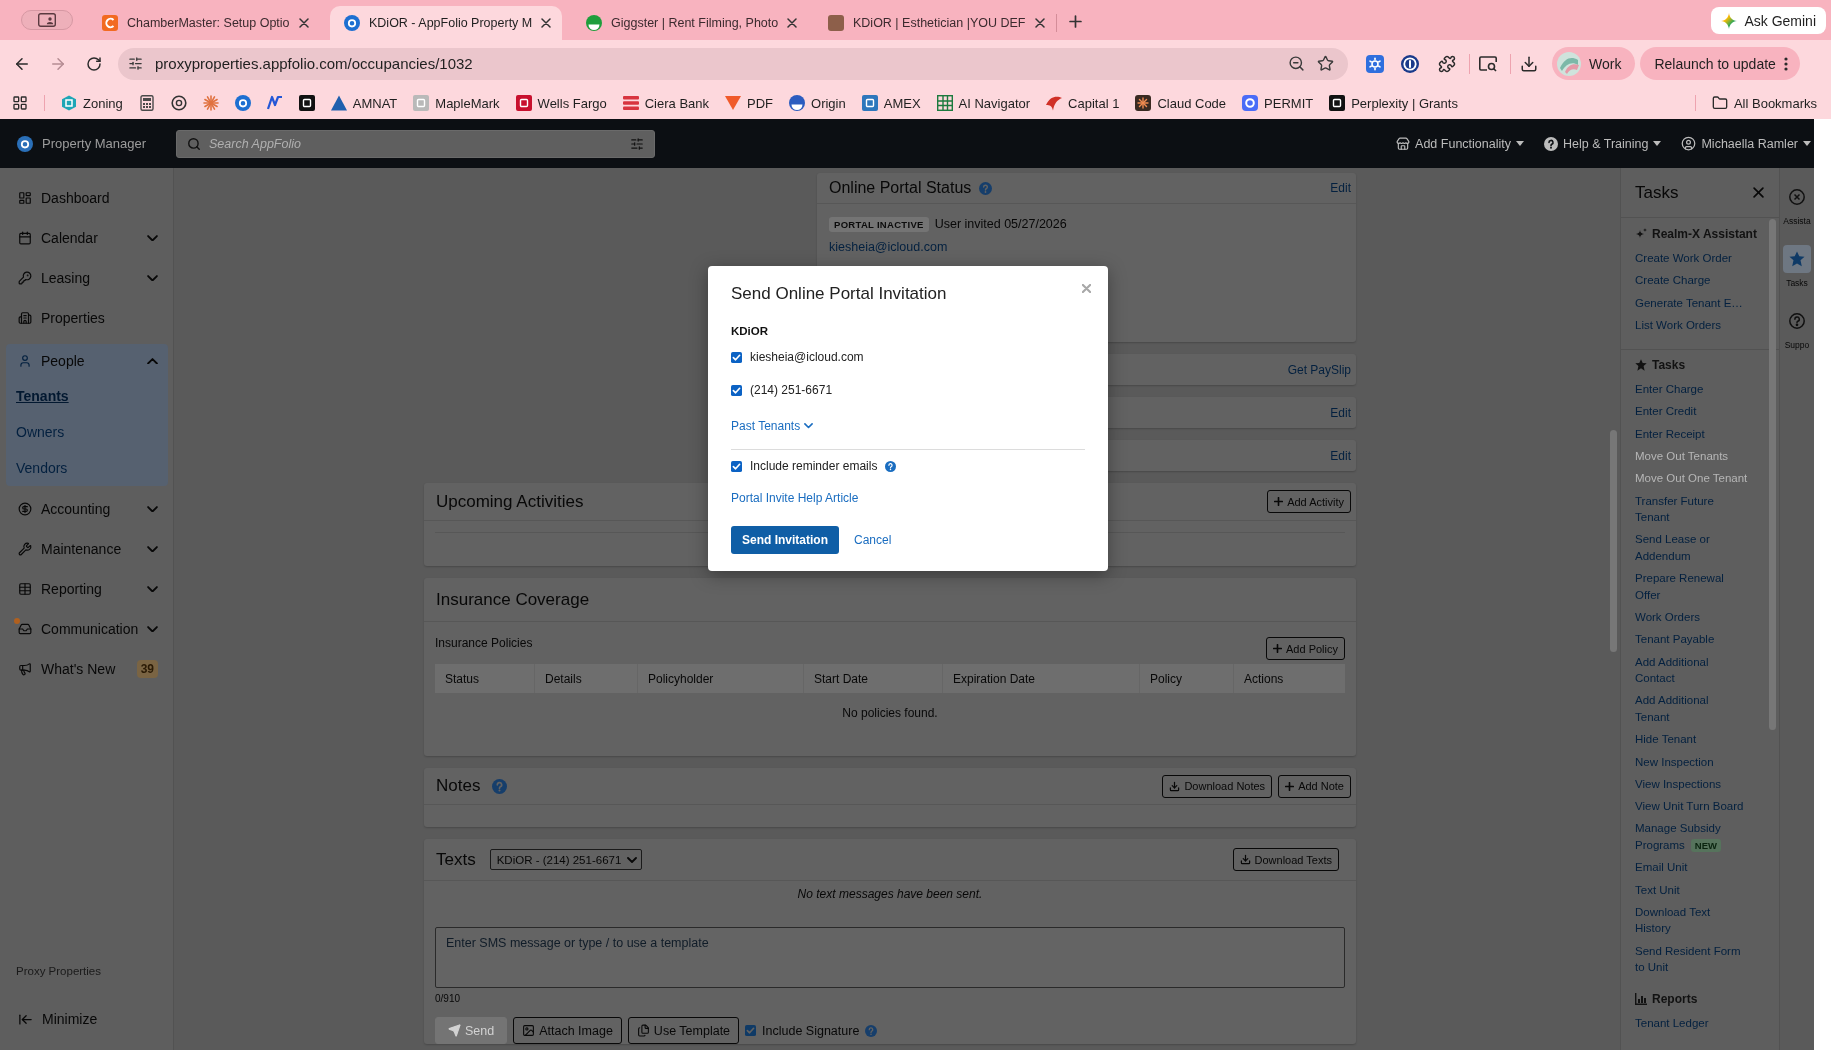 This screenshot has width=1831, height=1050. What do you see at coordinates (817, 103) in the screenshot?
I see `bookmark-link: Origin` at bounding box center [817, 103].